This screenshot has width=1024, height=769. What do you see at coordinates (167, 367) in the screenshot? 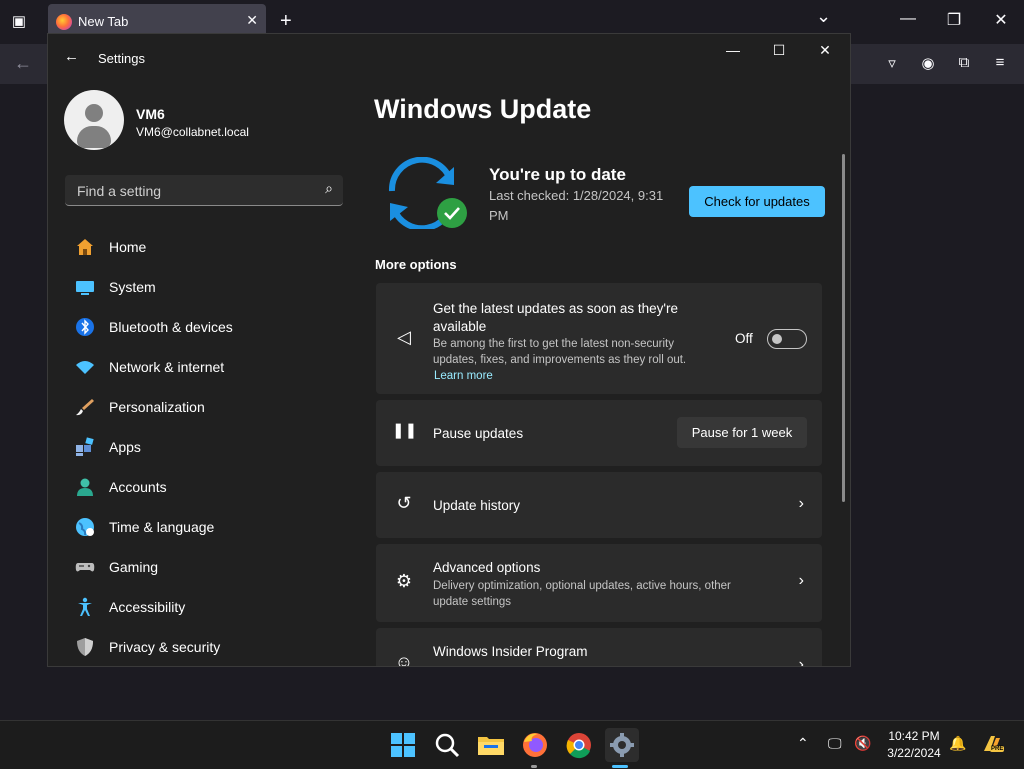
I see `sidebar-item-label: Network & internet` at bounding box center [167, 367].